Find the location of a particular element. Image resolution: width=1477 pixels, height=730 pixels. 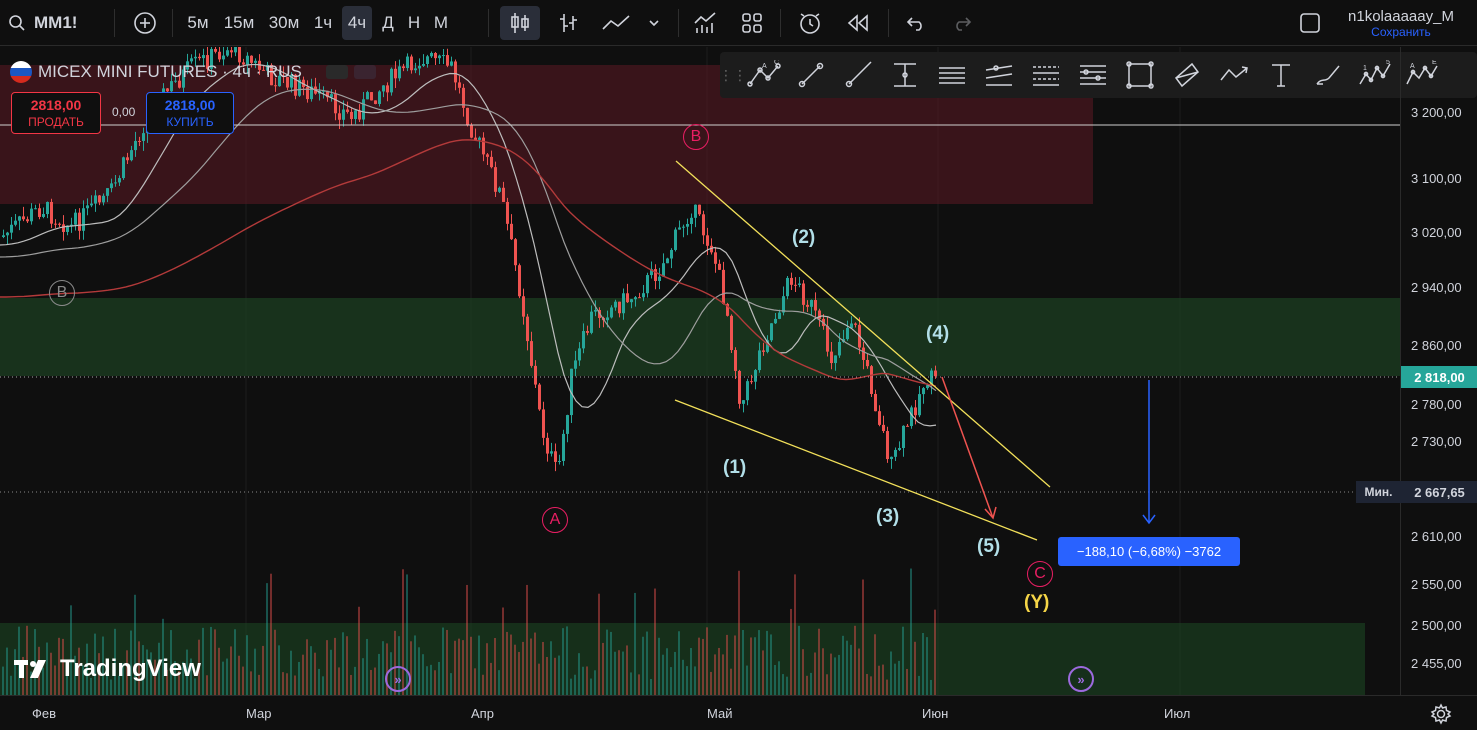

wave-label-4: (4) is located at coordinates (937, 334).